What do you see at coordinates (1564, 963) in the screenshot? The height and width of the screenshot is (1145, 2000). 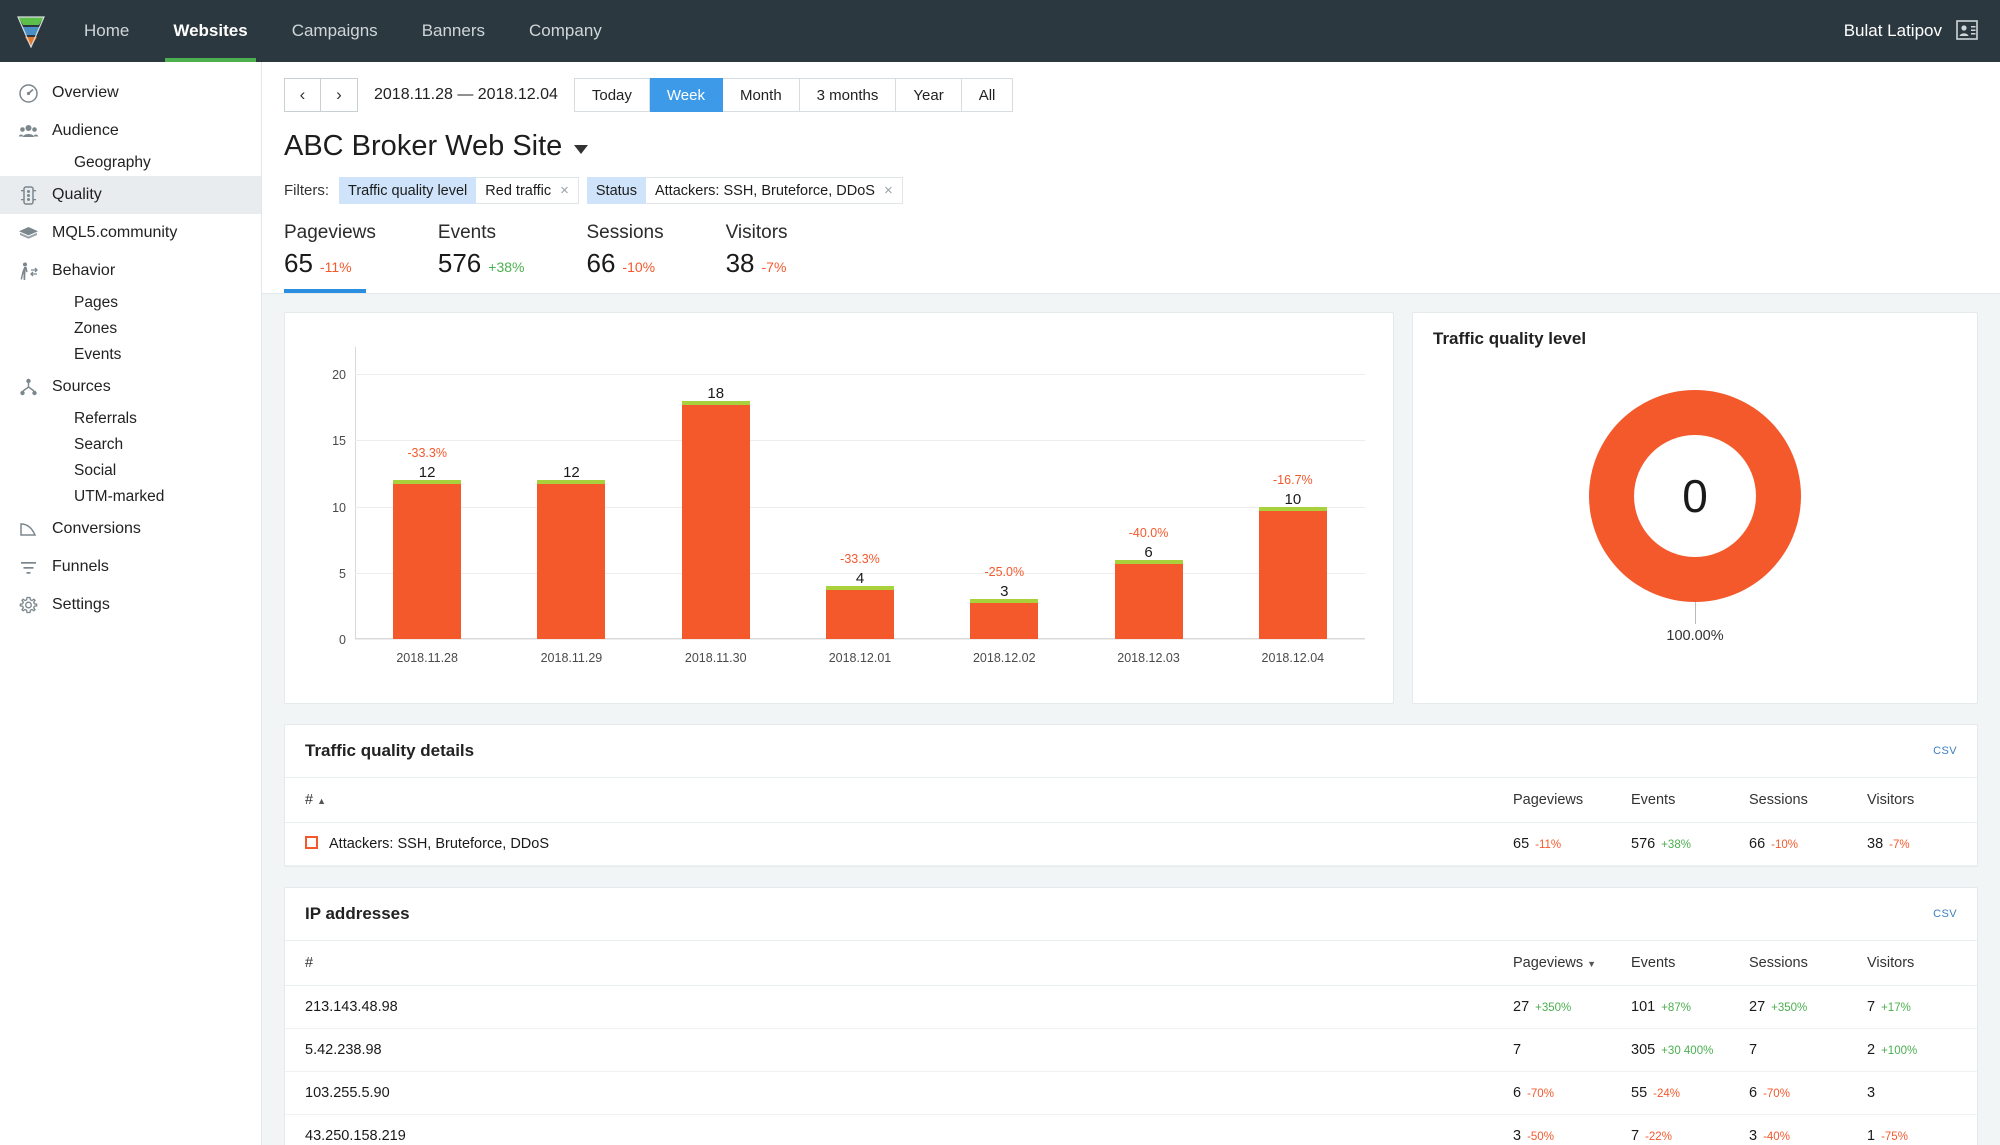 I see `column-header-pageviews: Pageviews ▼` at bounding box center [1564, 963].